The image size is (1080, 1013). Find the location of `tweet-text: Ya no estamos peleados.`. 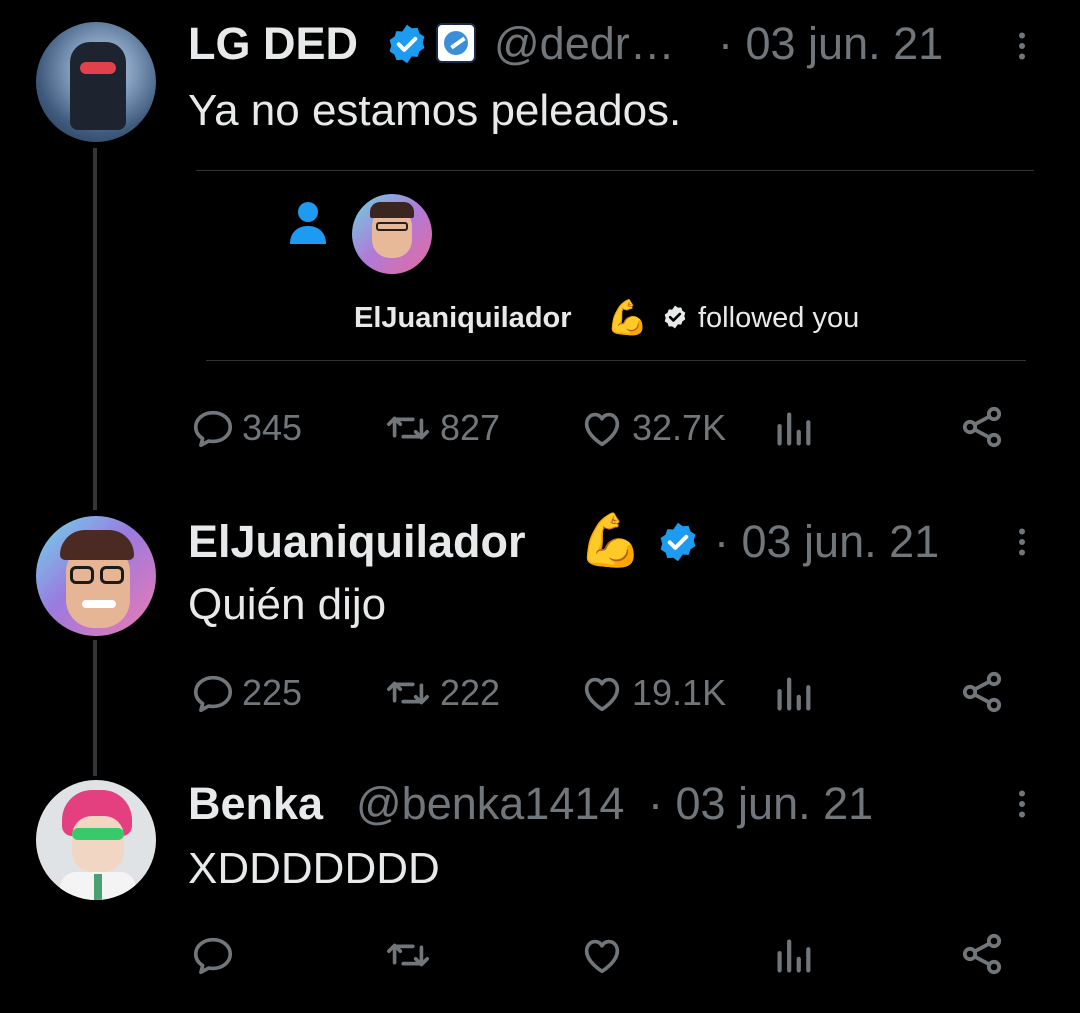

tweet-text: Ya no estamos peleados. is located at coordinates (435, 110).